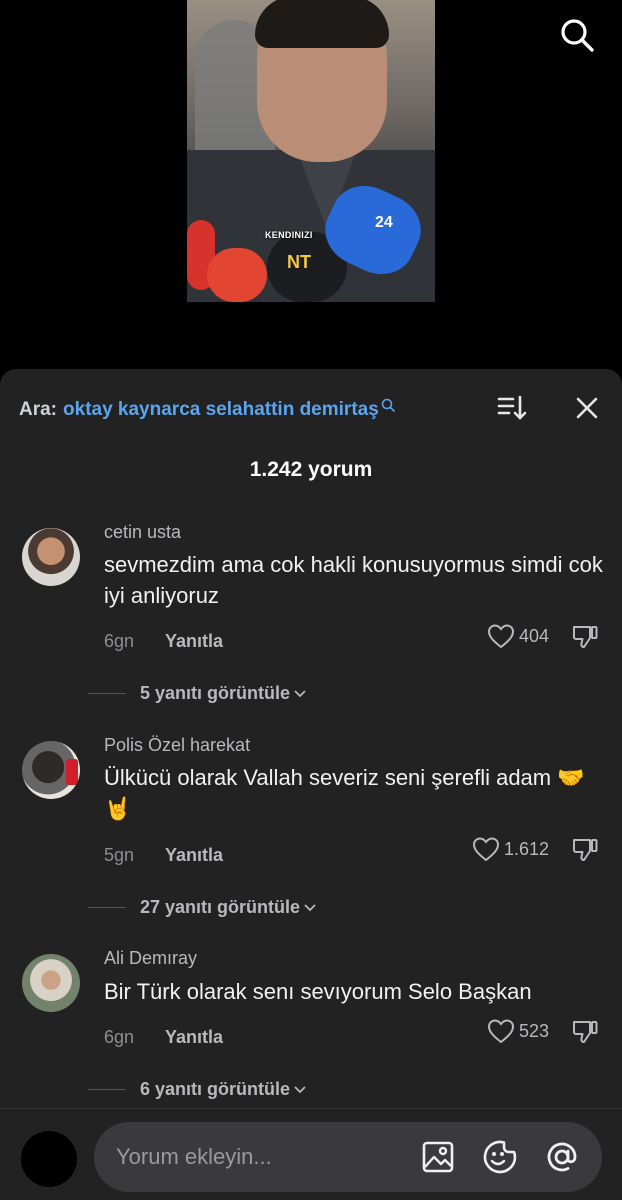 The image size is (622, 1200). I want to click on image-icon, so click(438, 1157).